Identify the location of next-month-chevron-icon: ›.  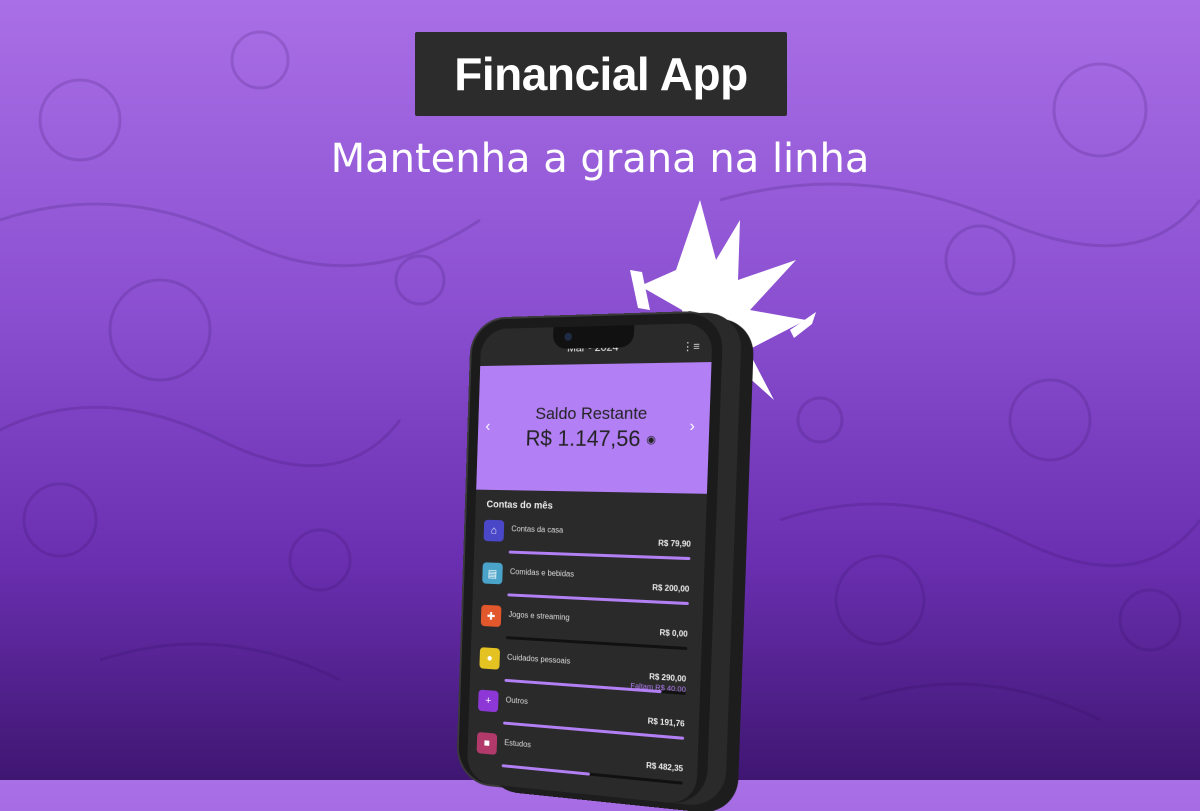
(692, 427).